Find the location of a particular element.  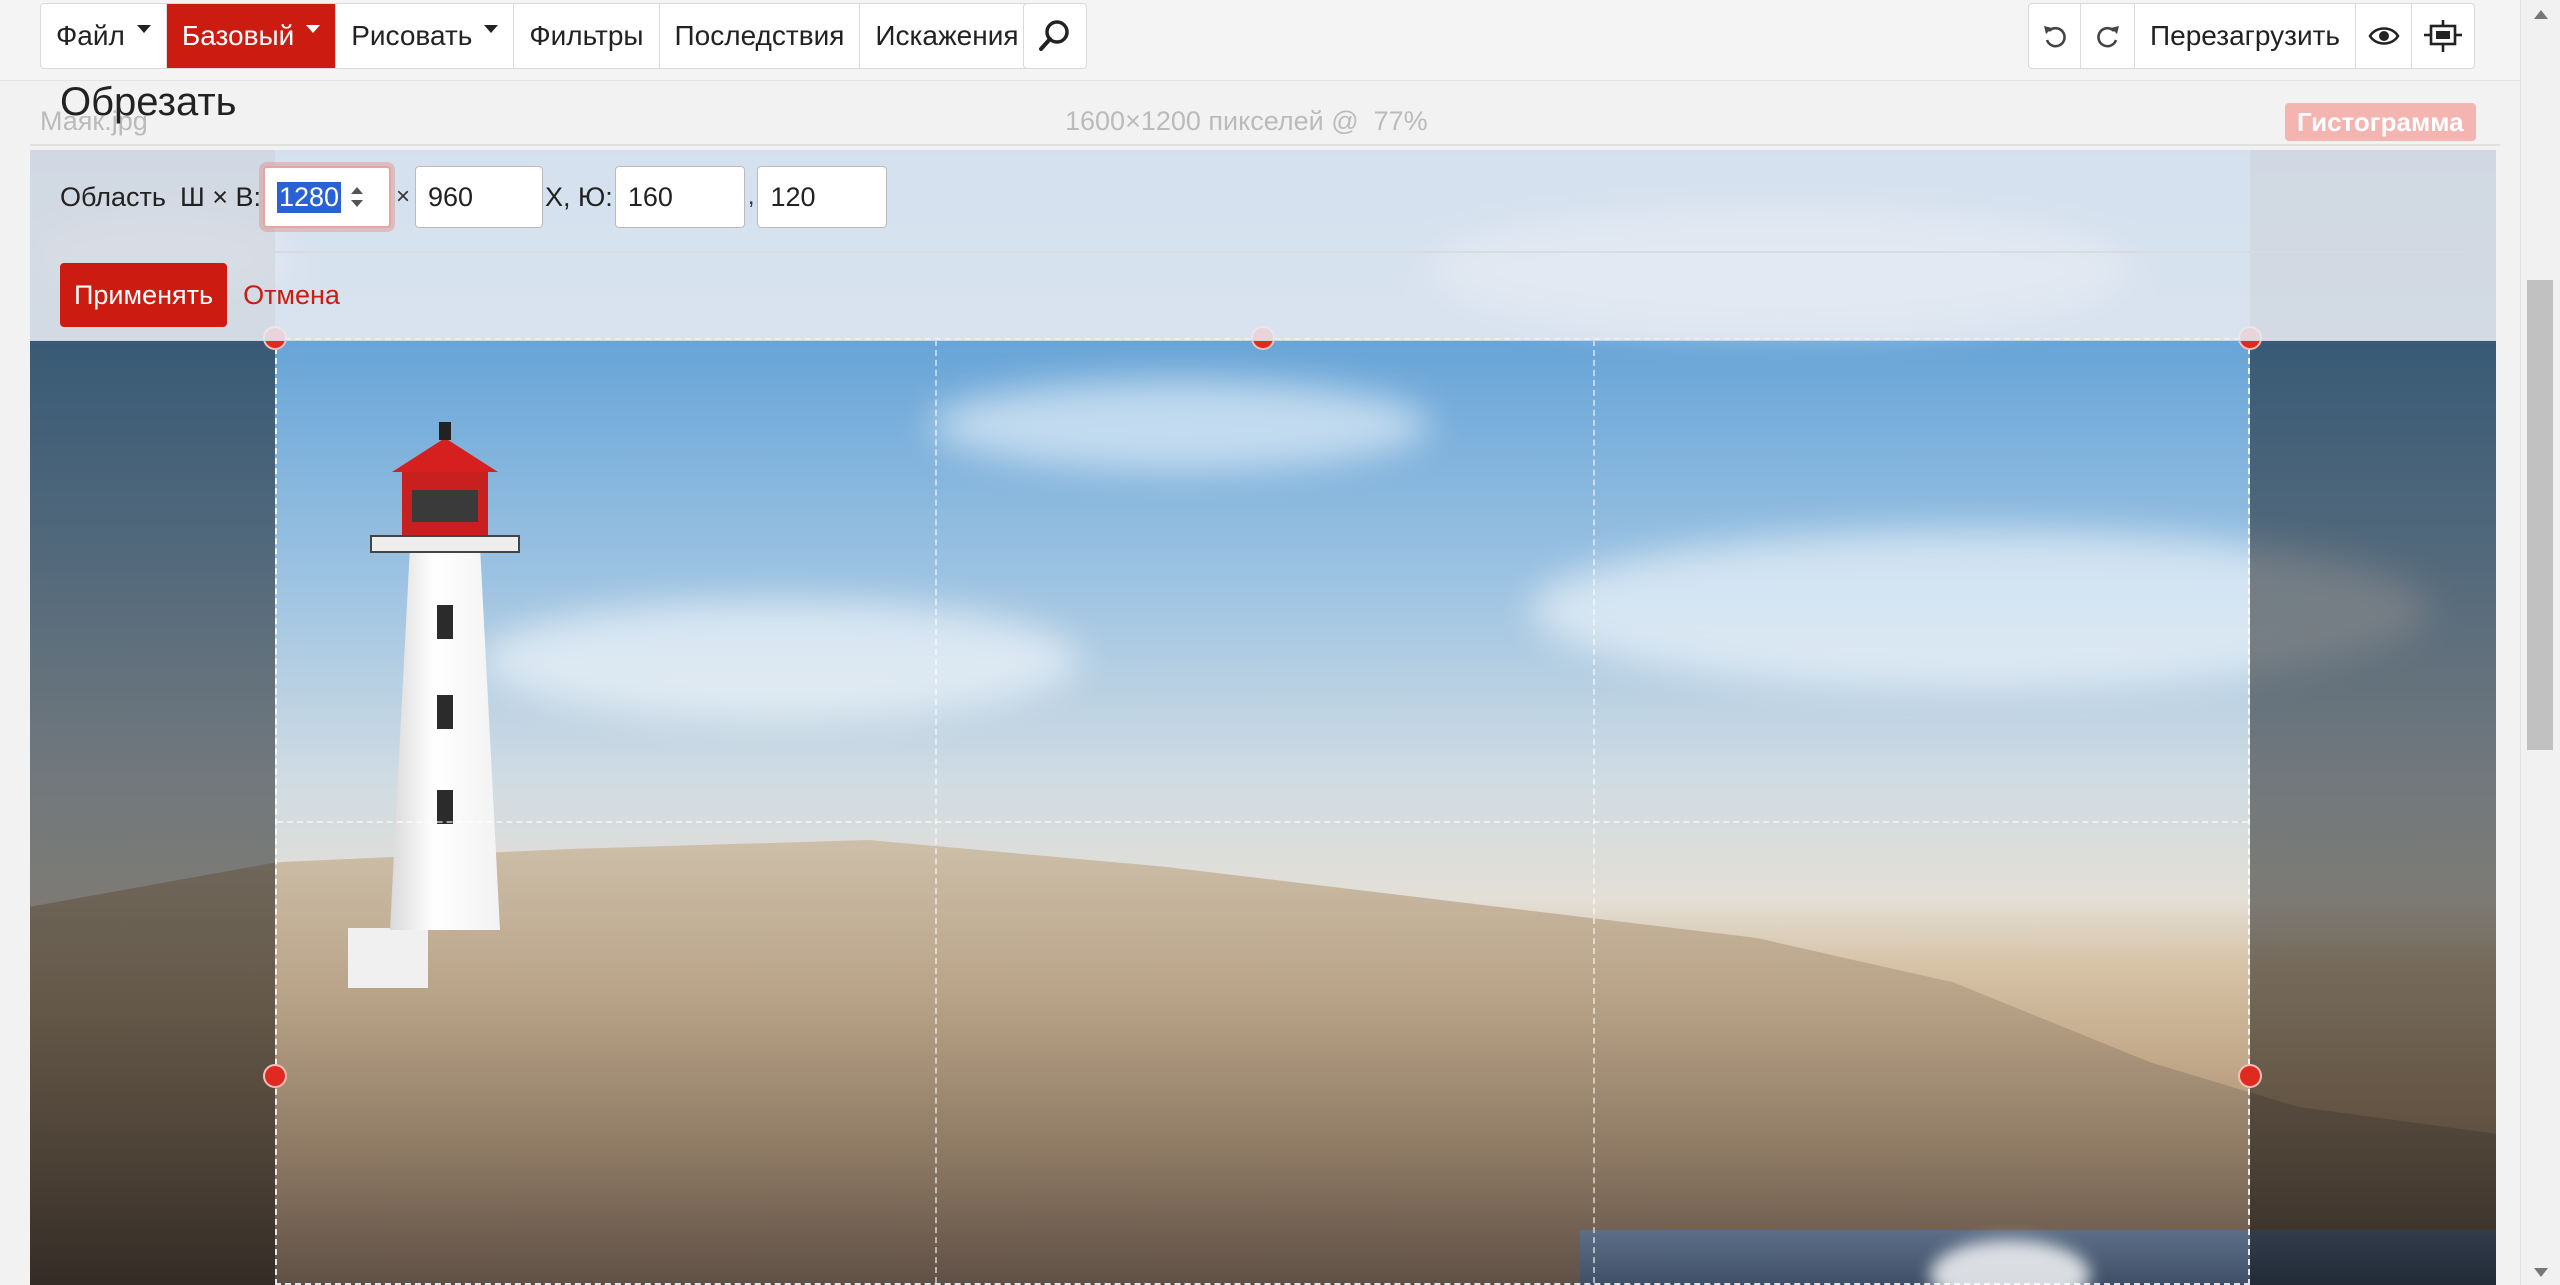

search-icon is located at coordinates (1054, 35).